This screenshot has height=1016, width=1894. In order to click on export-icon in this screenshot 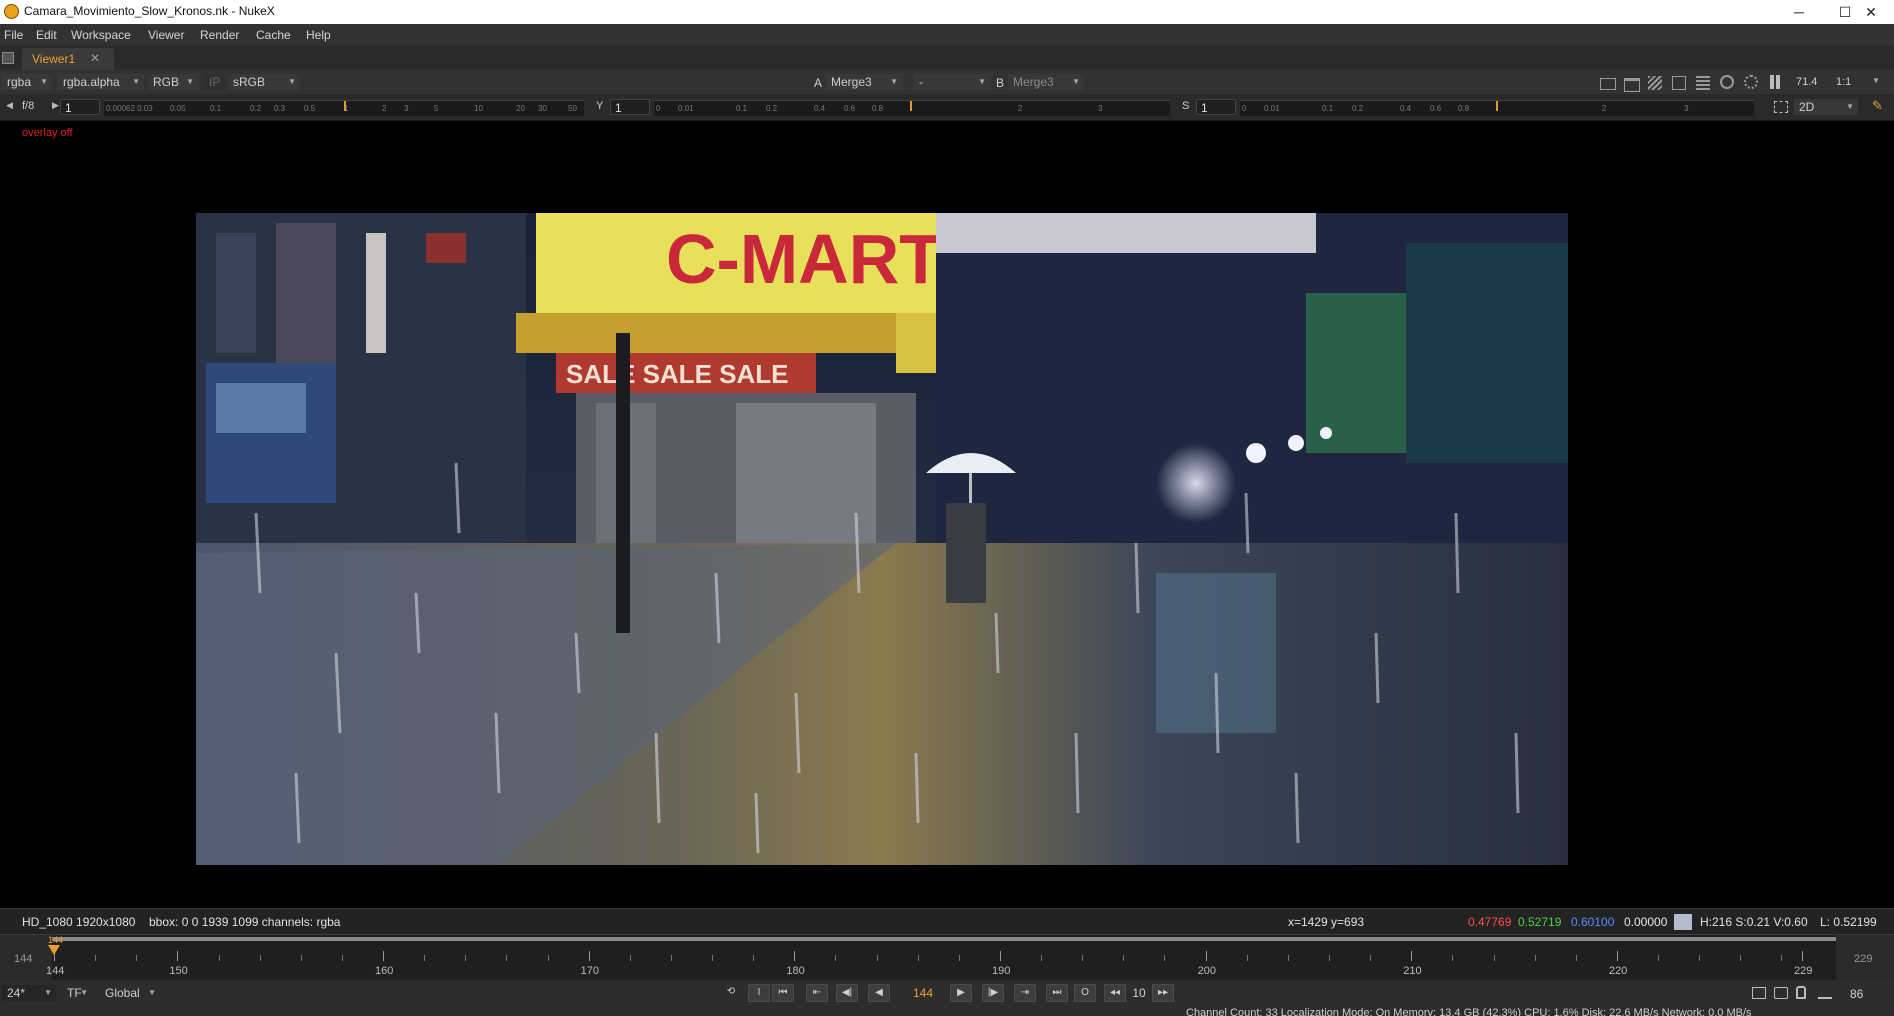, I will do `click(1825, 993)`.